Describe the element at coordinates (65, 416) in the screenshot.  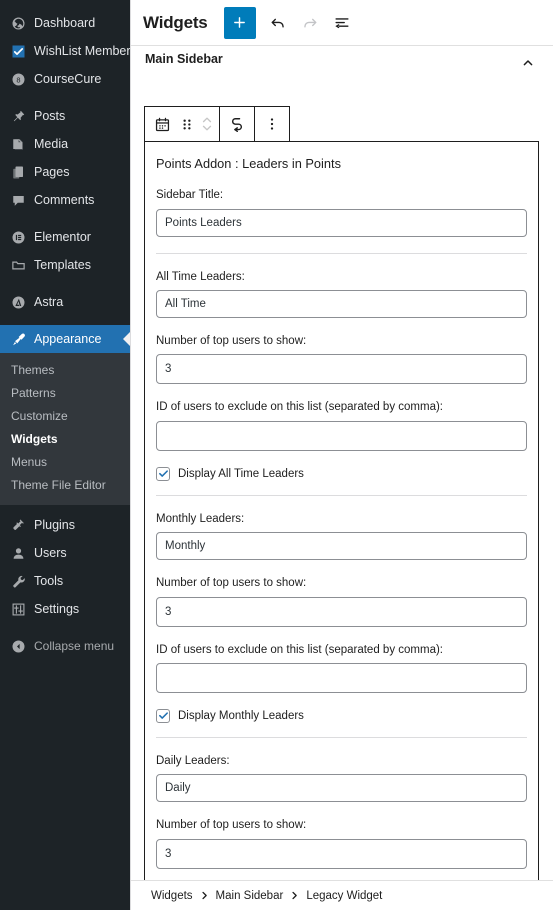
I see `sidebar-subitem-customize: Customize` at that location.